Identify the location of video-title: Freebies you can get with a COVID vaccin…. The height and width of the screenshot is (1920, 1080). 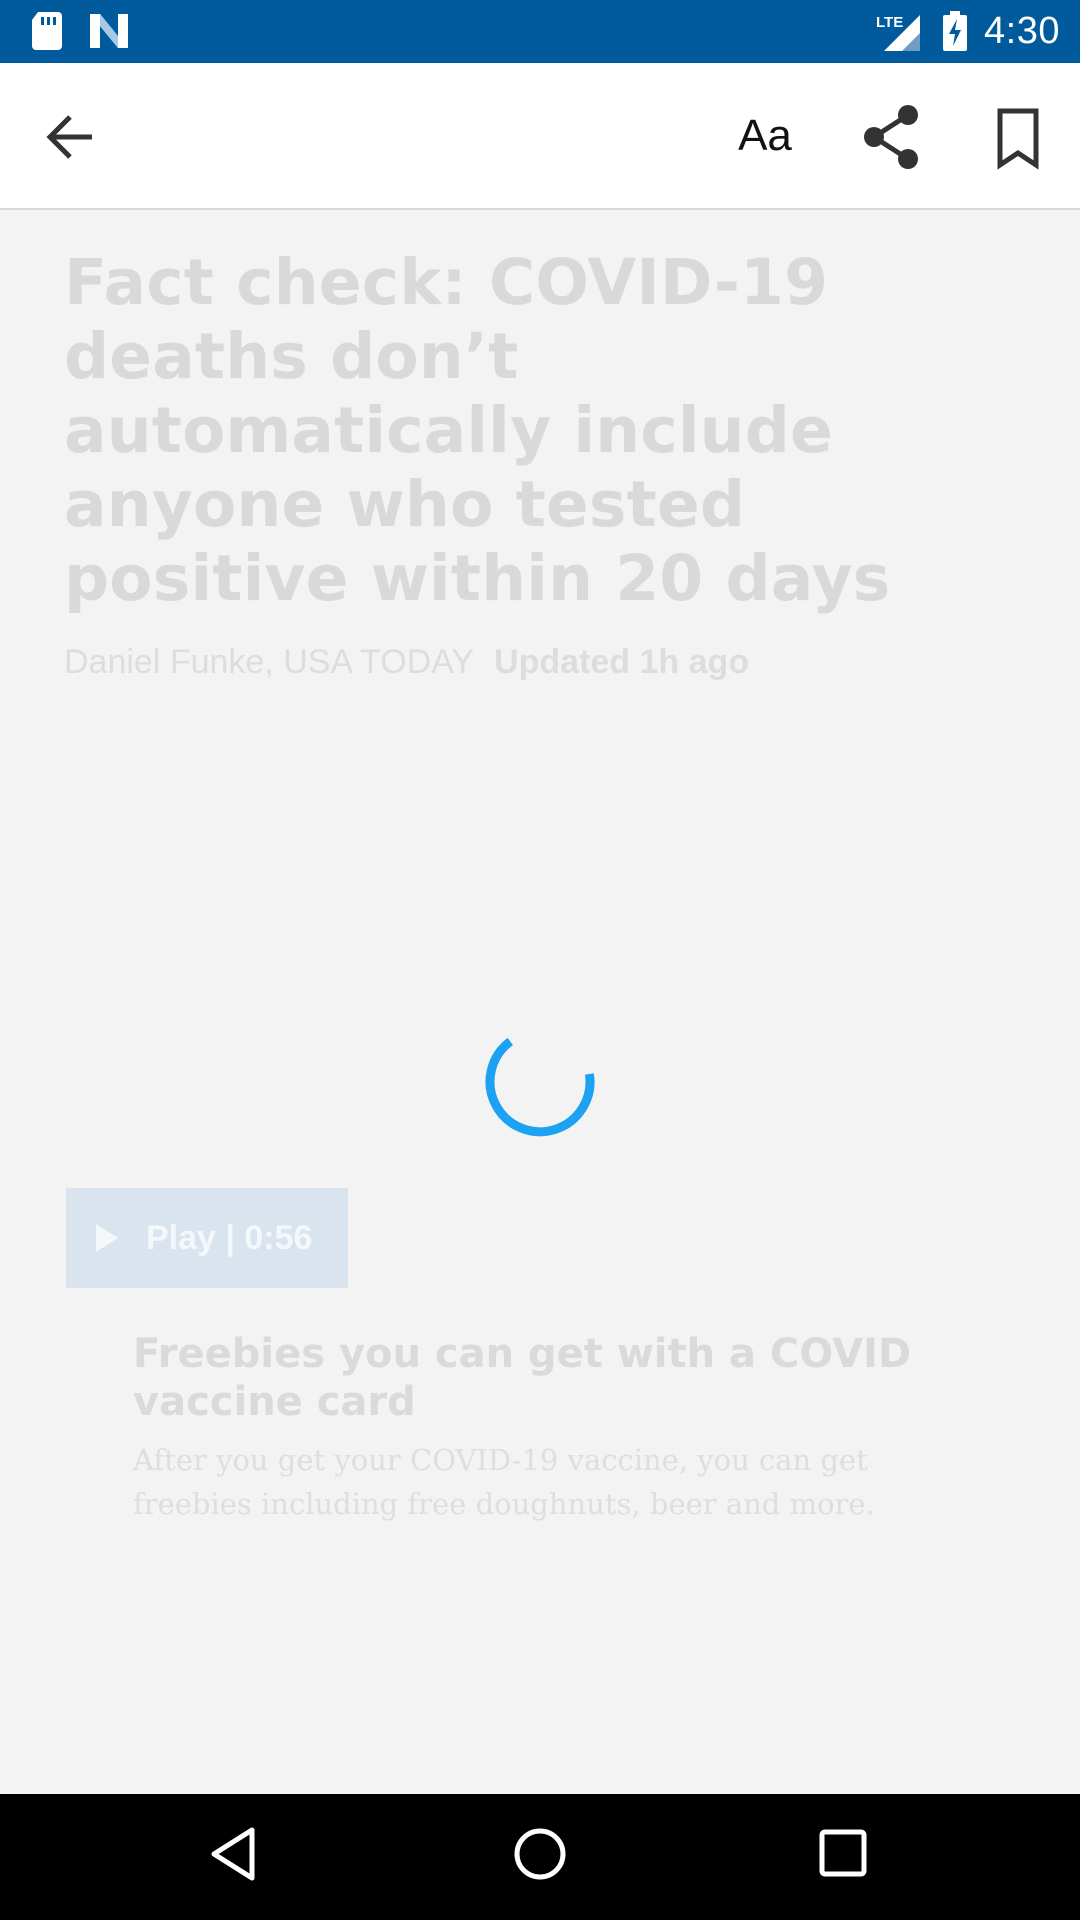
(522, 1378).